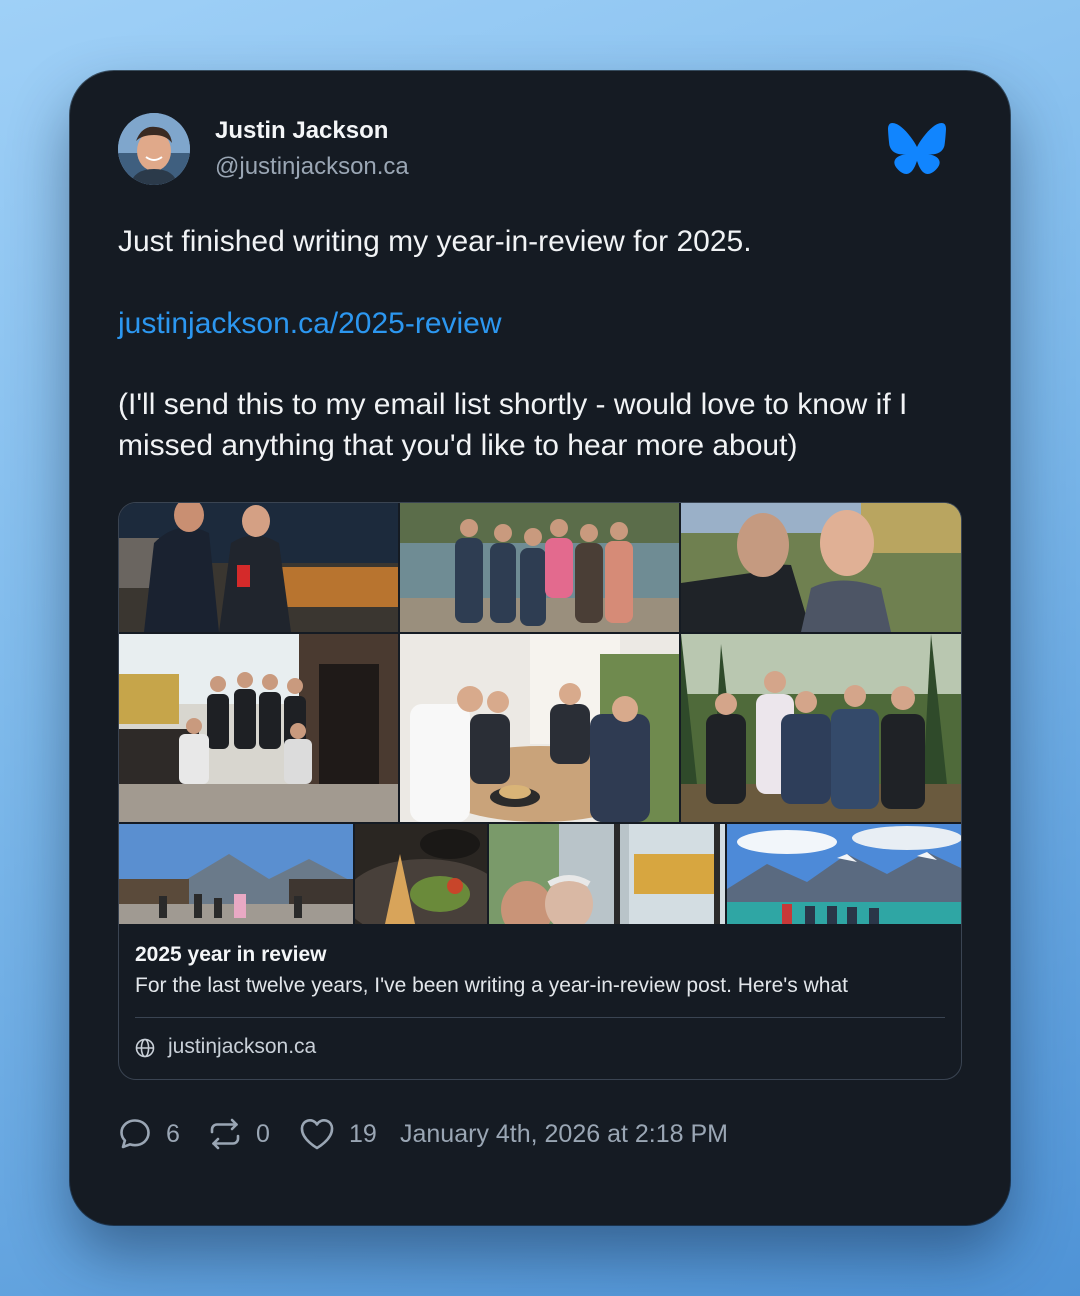 This screenshot has width=1080, height=1296. What do you see at coordinates (225, 1134) in the screenshot?
I see `repost-icon` at bounding box center [225, 1134].